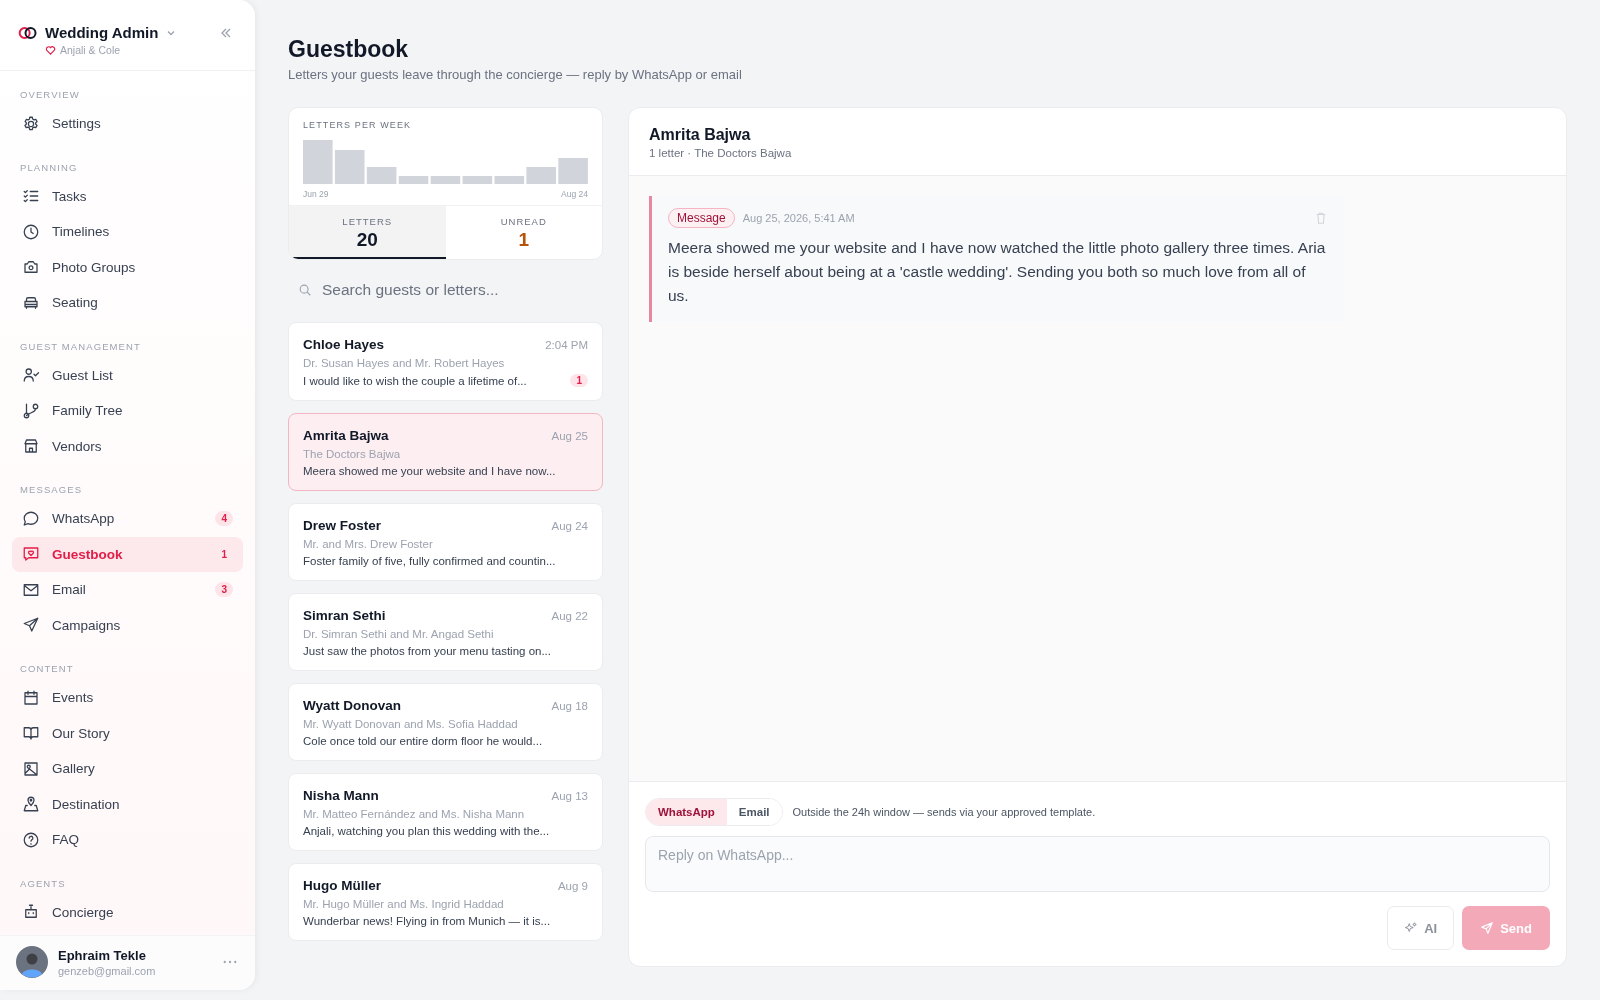 This screenshot has width=1600, height=1000. I want to click on stat-tab: UNREAD 1, so click(523, 232).